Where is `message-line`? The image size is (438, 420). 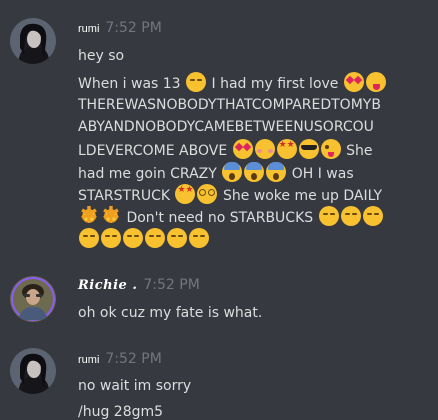 message-line is located at coordinates (144, 239).